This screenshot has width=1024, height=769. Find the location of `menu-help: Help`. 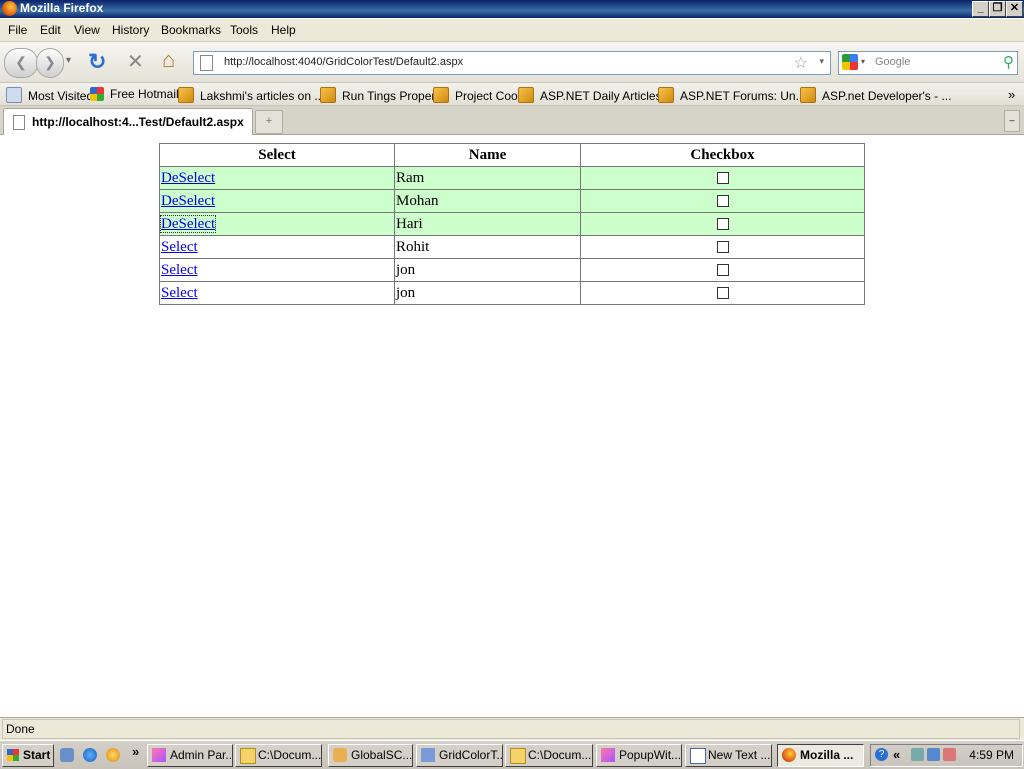

menu-help: Help is located at coordinates (283, 30).